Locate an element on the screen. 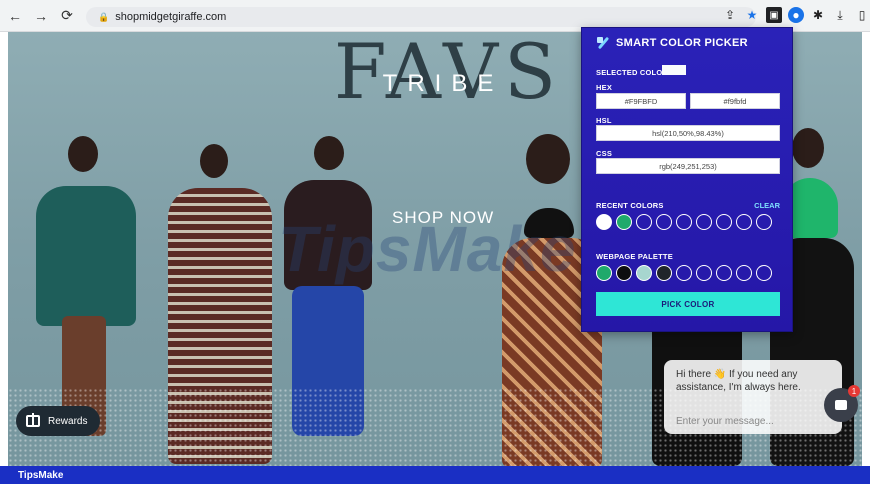 Image resolution: width=870 pixels, height=484 pixels. share-icon: ⇪ is located at coordinates (730, 15).